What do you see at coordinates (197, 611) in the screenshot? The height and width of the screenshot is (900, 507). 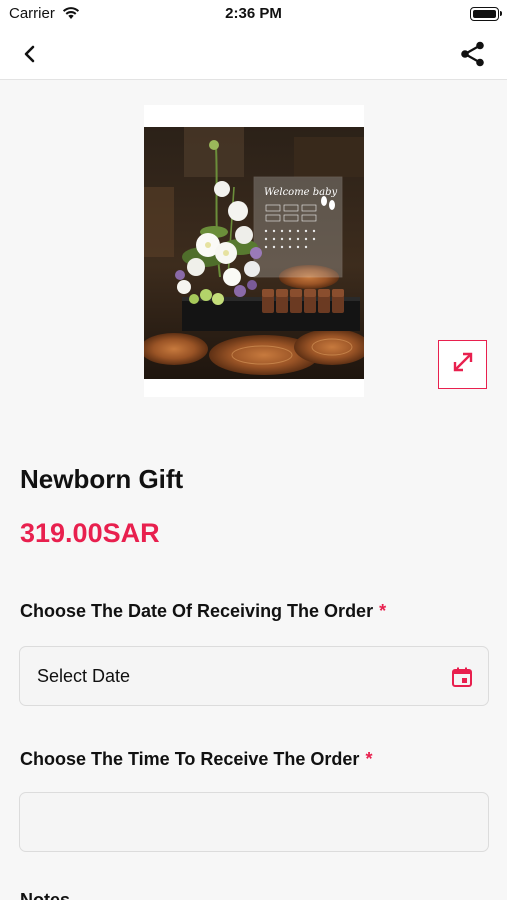 I see `date-label-text: Choose The Date Of Receiving The Order` at bounding box center [197, 611].